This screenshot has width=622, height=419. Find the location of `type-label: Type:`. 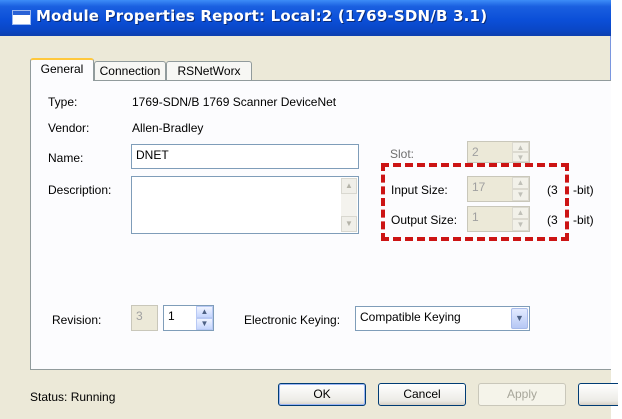

type-label: Type: is located at coordinates (63, 102).